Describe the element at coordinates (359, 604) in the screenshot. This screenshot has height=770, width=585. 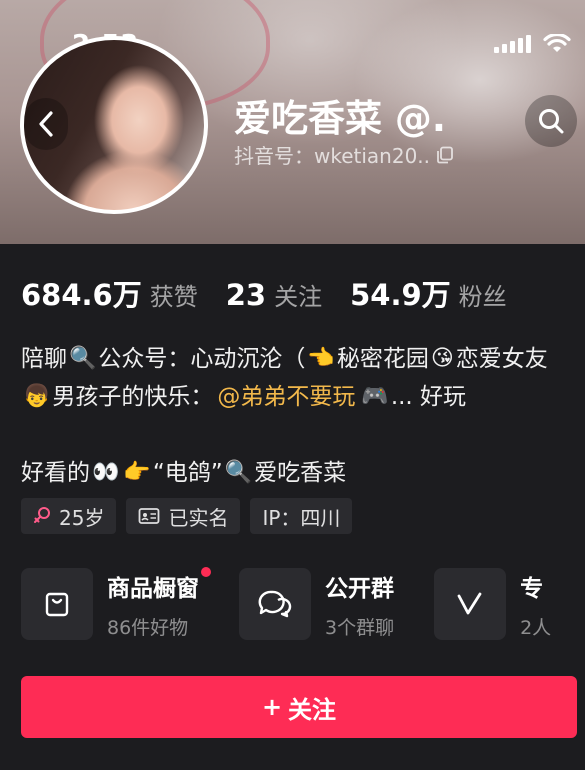
I see `public-group-text: 公开群 3个群聊` at that location.